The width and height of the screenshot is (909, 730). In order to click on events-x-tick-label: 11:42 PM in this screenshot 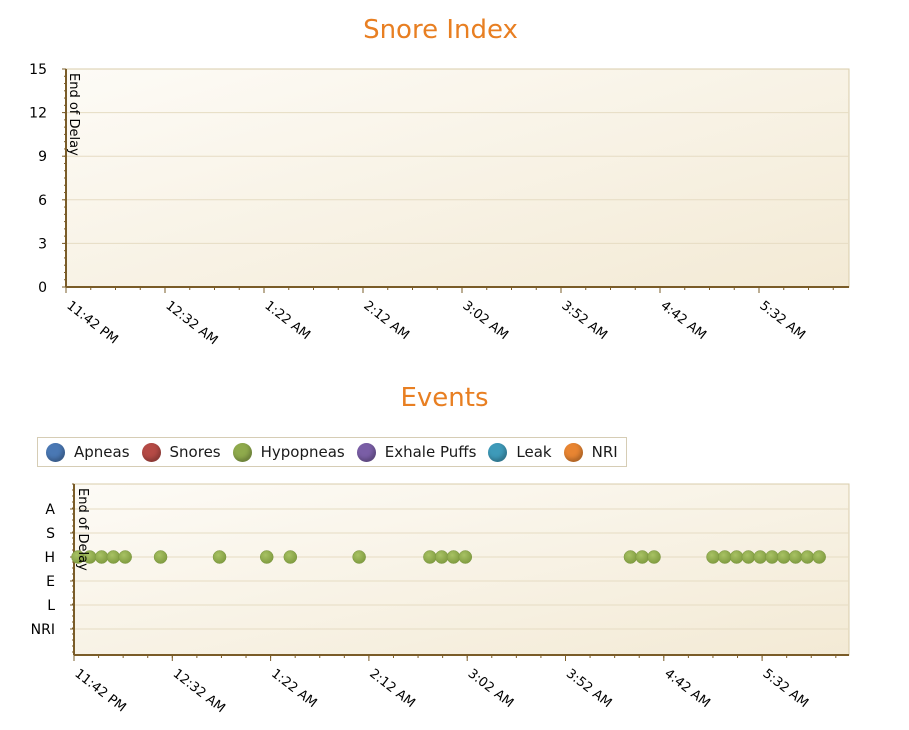, I will do `click(100, 690)`.